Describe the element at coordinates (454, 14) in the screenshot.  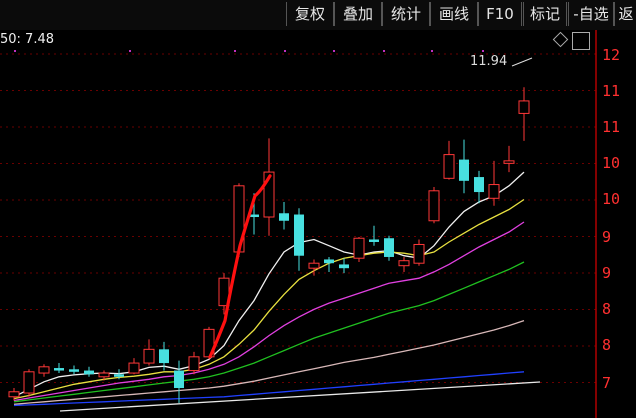
I see `toolbar-button-3: 画线` at that location.